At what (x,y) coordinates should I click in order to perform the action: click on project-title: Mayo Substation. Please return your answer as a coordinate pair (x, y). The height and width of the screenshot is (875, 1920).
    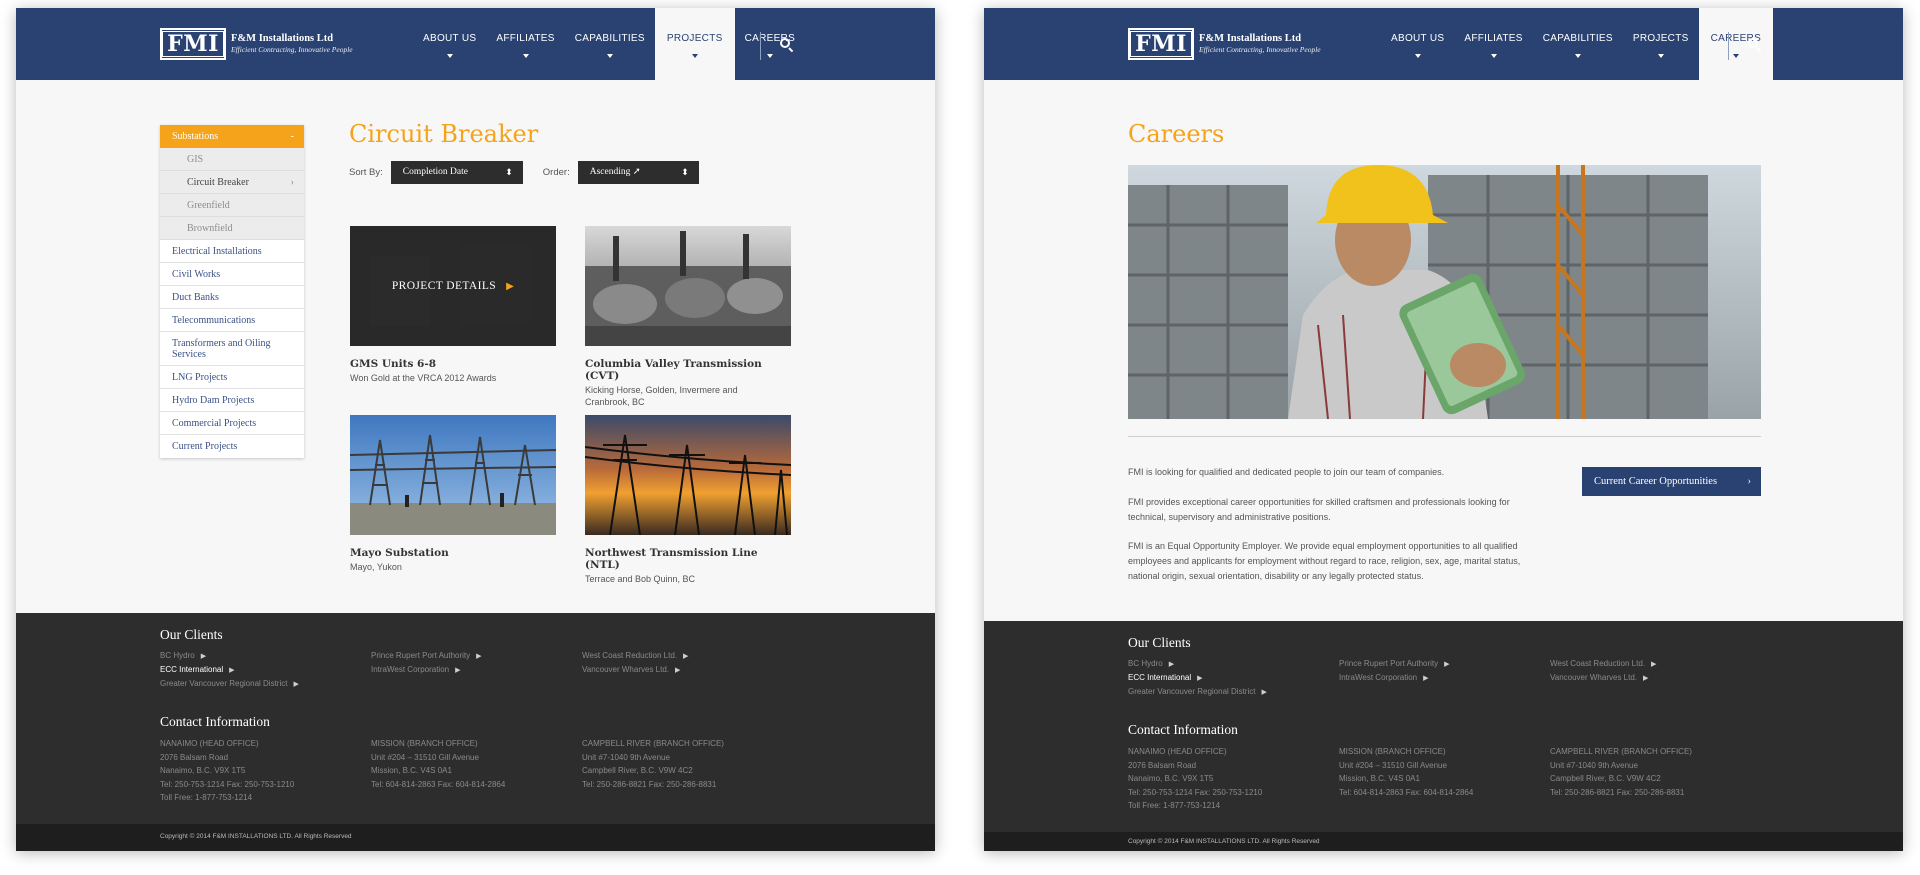
    Looking at the image, I should click on (453, 553).